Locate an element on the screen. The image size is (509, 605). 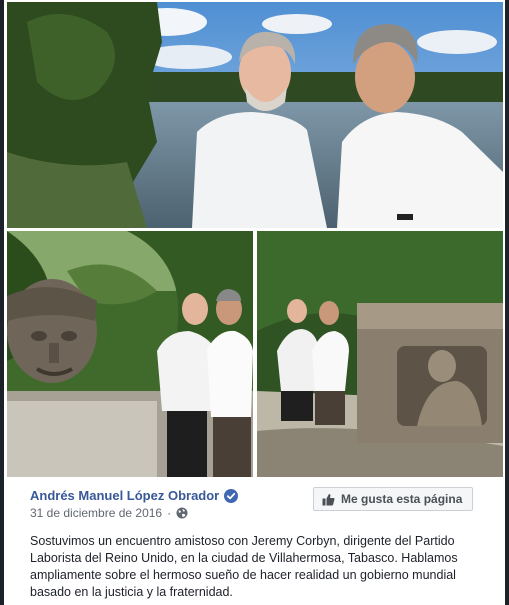
post-meta: 31 de diciembre de 2016 · is located at coordinates (109, 513).